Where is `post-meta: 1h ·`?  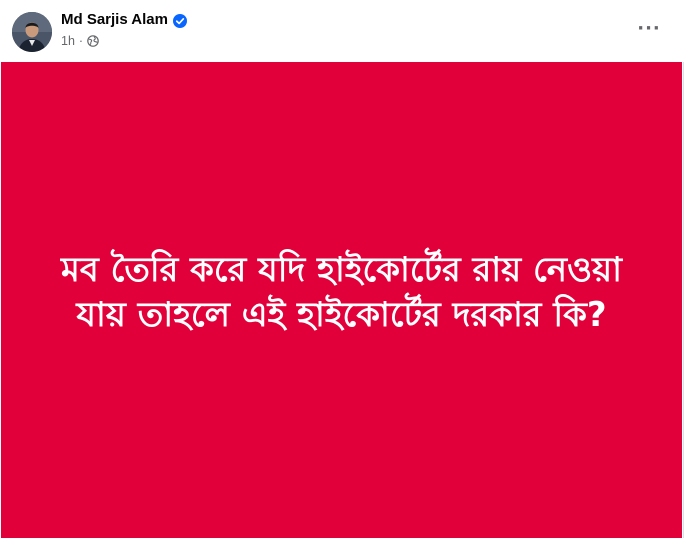 post-meta: 1h · is located at coordinates (80, 41).